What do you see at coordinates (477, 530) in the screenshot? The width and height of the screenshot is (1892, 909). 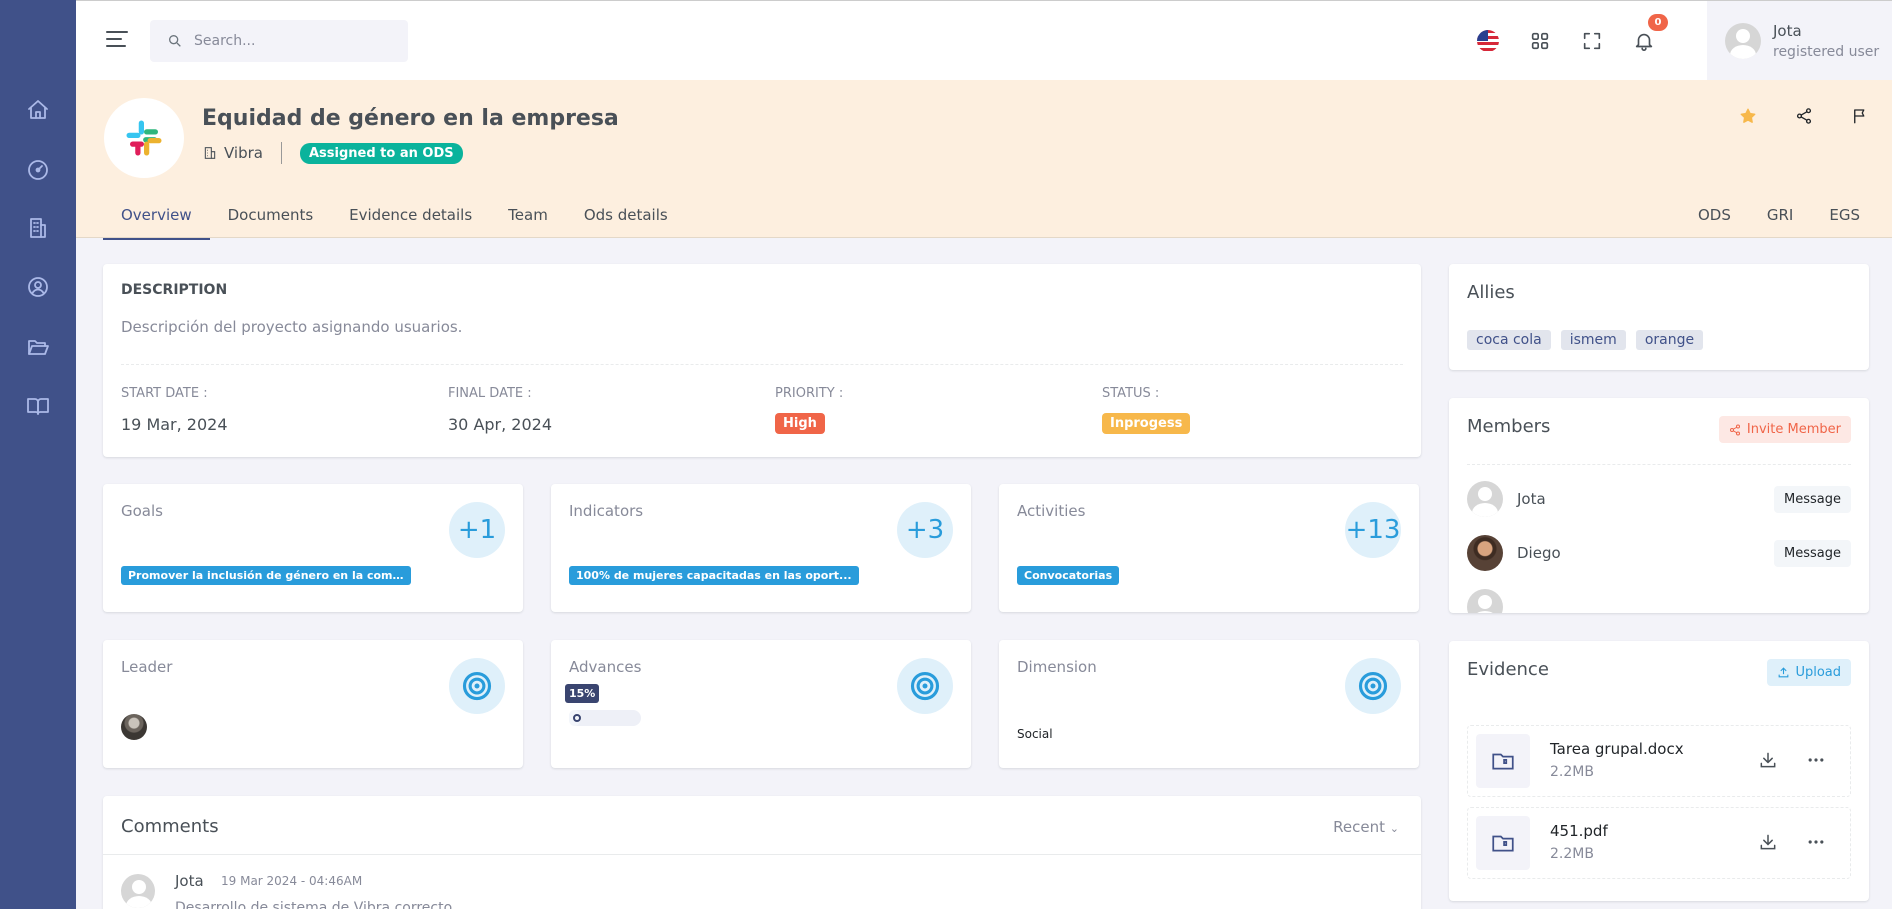 I see `goals-count: +1` at bounding box center [477, 530].